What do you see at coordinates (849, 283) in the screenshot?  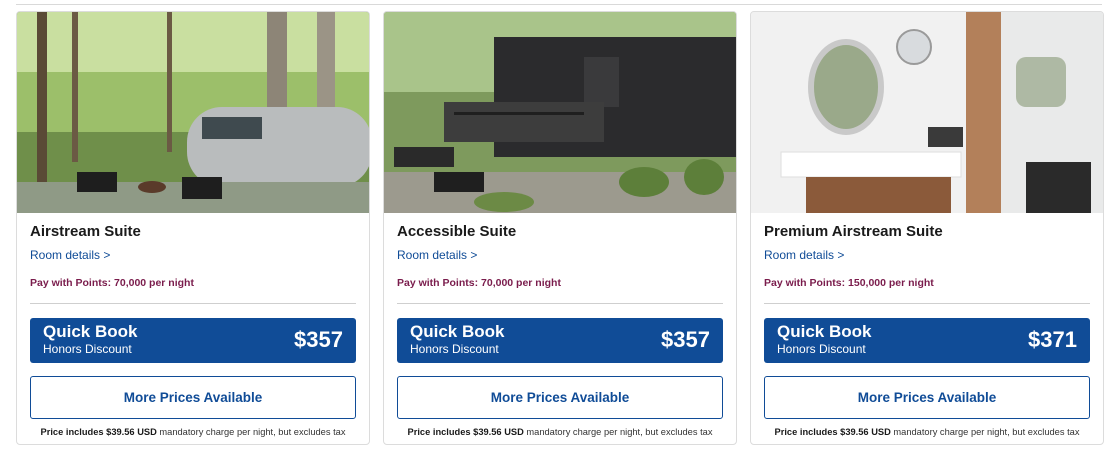 I see `points-price: Pay with Points: 150,000 per night` at bounding box center [849, 283].